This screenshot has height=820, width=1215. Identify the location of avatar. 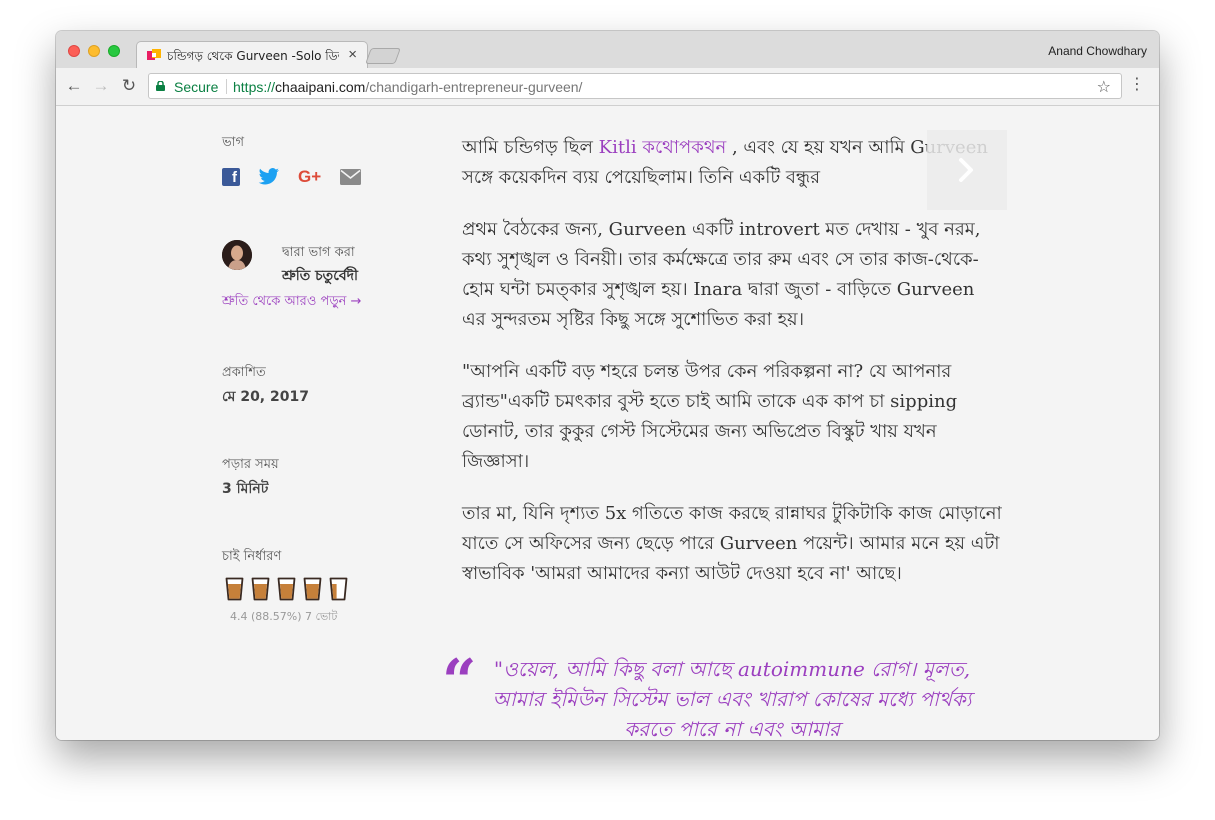
(237, 255).